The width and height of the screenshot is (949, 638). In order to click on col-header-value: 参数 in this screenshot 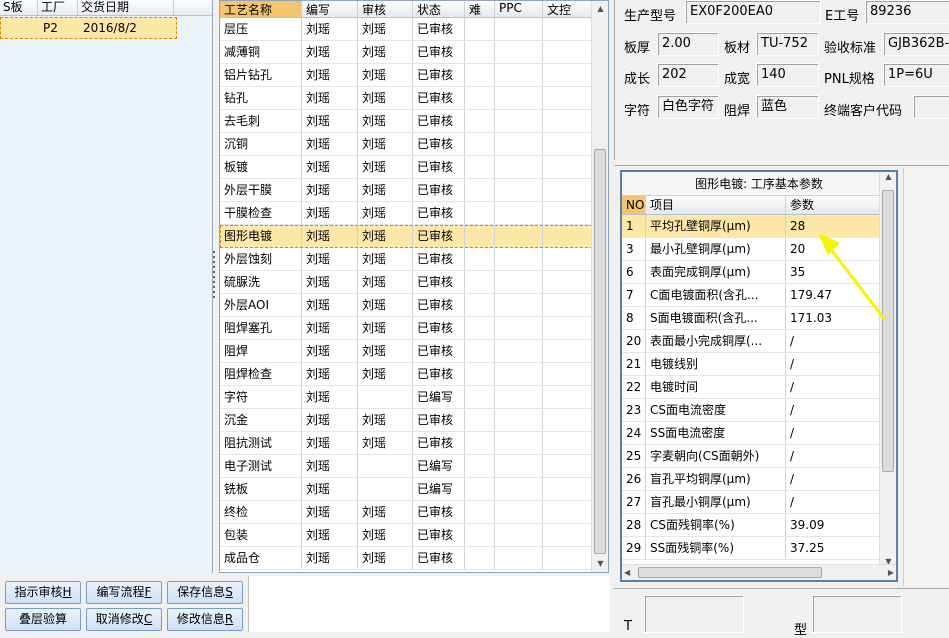, I will do `click(834, 205)`.